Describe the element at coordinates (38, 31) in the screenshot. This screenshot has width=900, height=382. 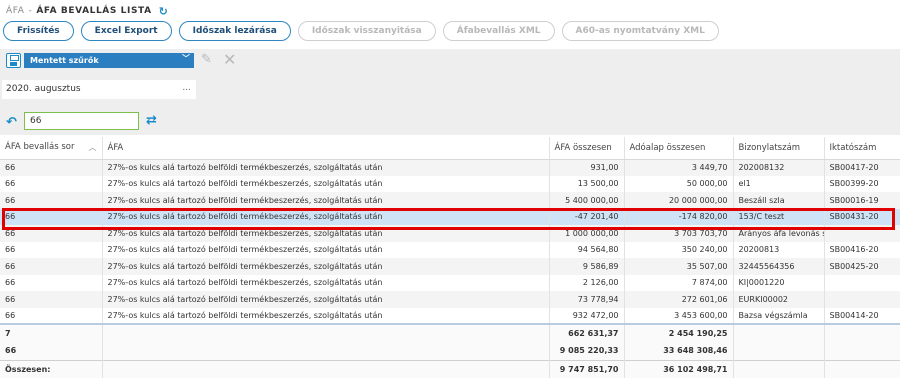
I see `refresh-button: Frissítés` at that location.